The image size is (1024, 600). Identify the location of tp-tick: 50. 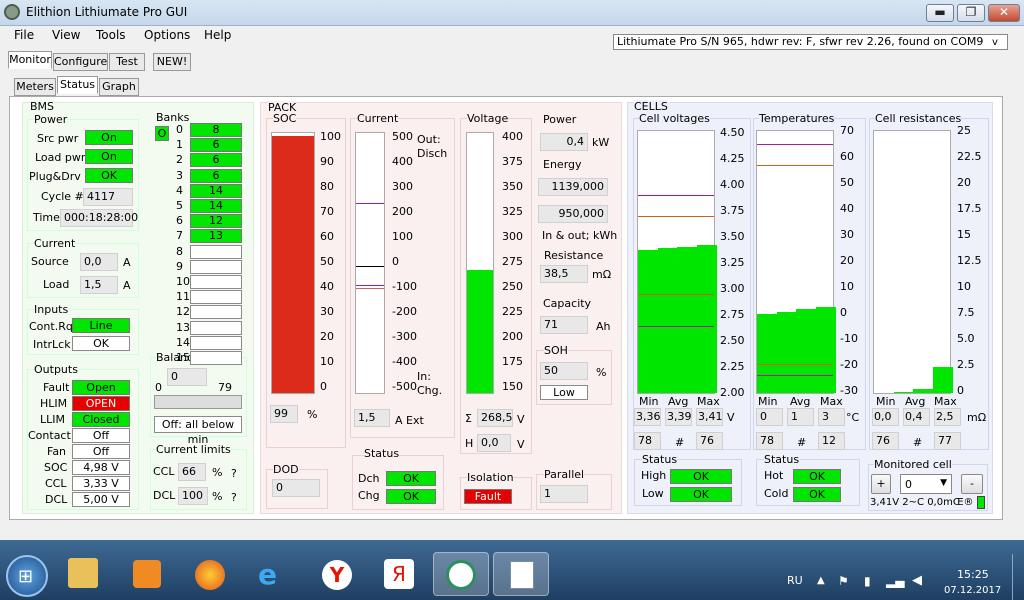
(847, 182).